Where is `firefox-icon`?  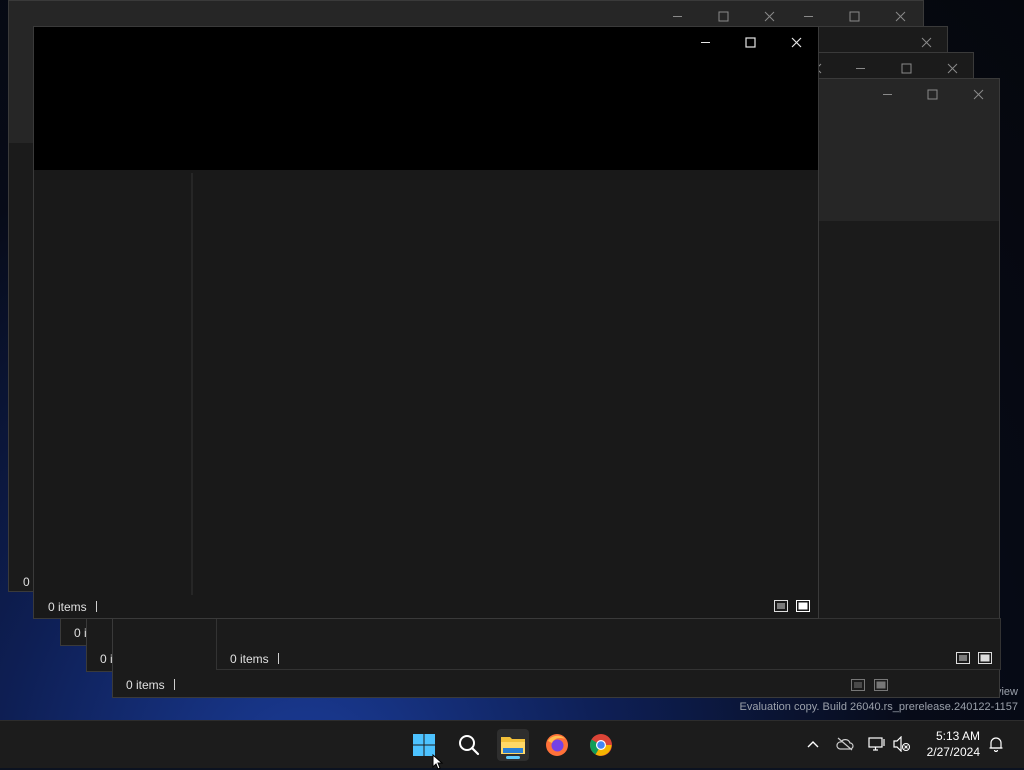 firefox-icon is located at coordinates (557, 745).